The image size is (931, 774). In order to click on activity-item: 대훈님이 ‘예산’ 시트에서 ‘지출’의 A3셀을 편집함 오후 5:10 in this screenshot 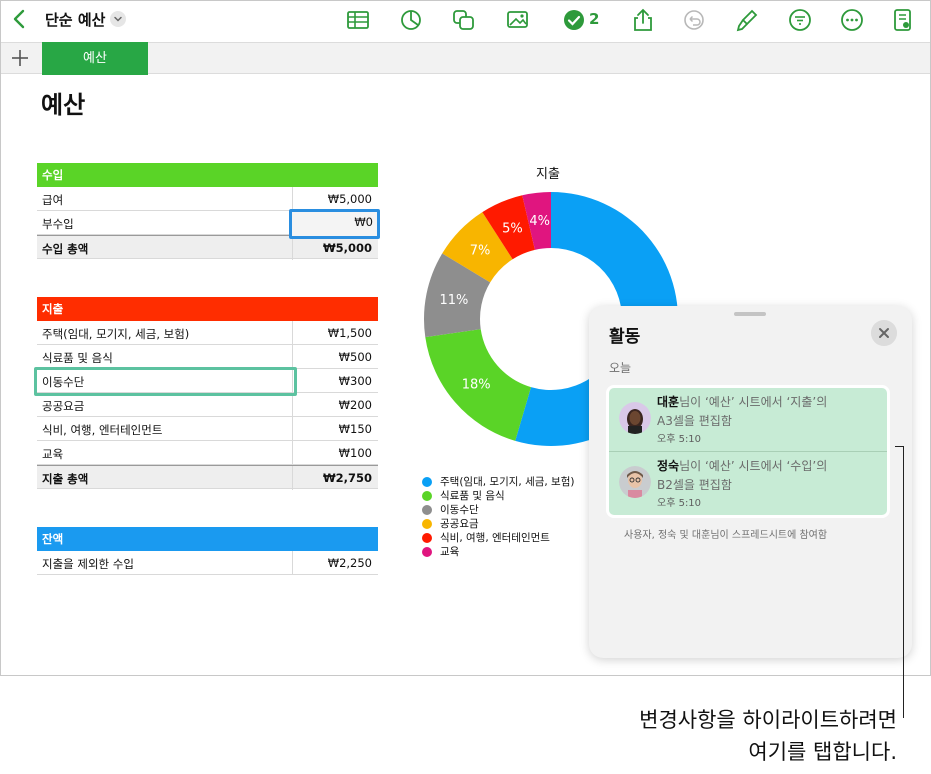, I will do `click(748, 420)`.